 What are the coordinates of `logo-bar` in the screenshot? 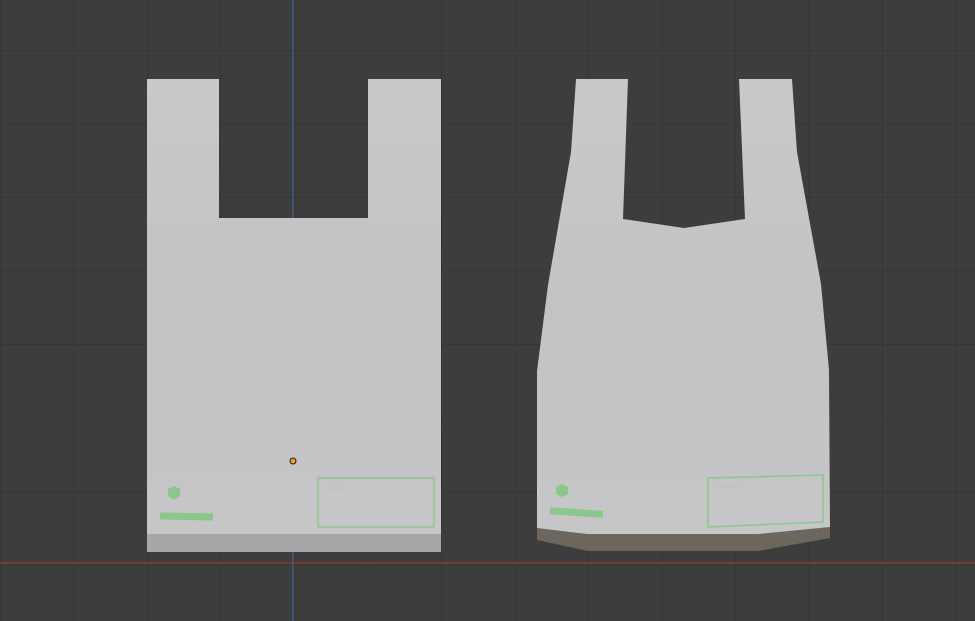 It's located at (186, 516).